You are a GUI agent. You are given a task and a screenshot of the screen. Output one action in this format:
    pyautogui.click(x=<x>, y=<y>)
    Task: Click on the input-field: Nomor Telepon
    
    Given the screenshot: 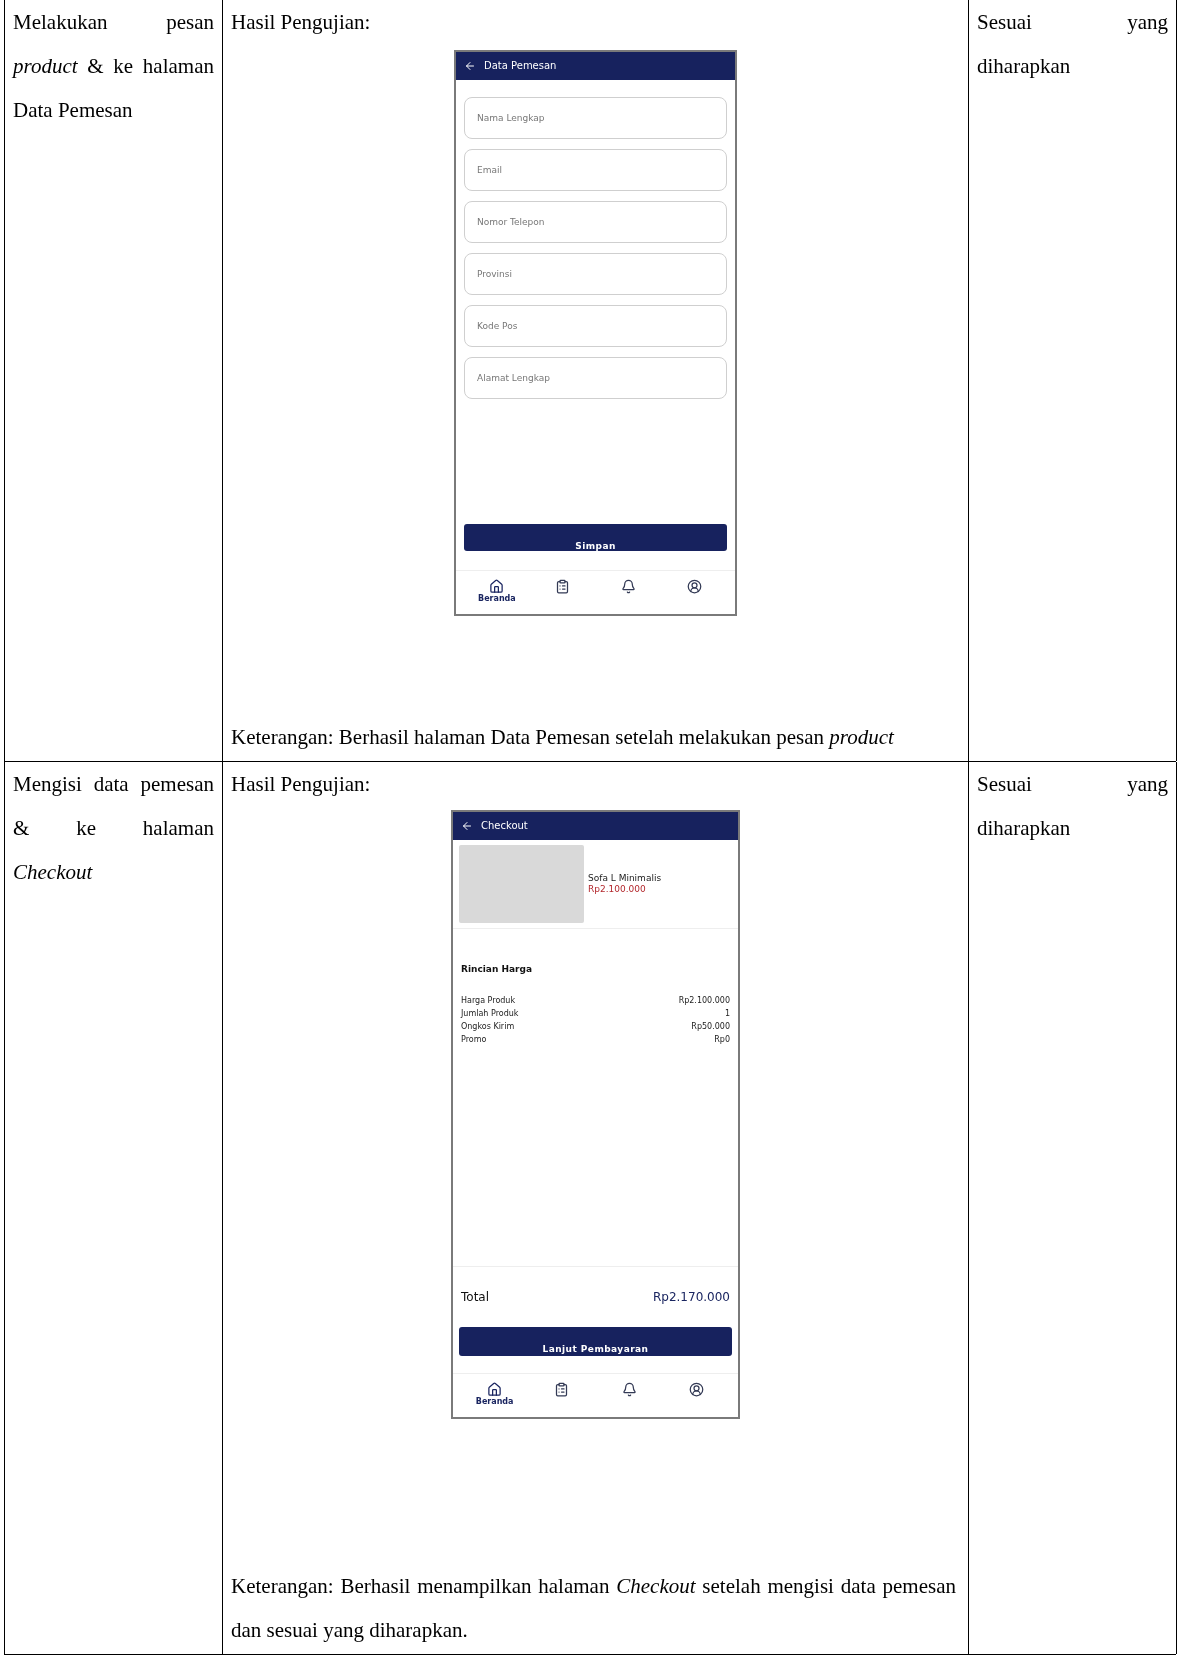 What is the action you would take?
    pyautogui.click(x=595, y=222)
    